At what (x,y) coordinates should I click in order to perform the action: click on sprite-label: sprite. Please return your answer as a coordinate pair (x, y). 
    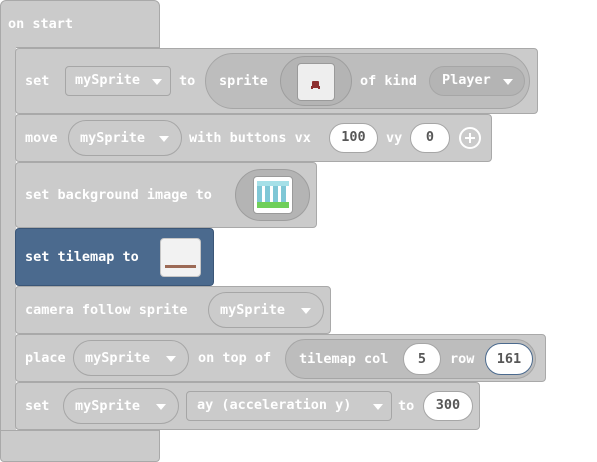
    Looking at the image, I should click on (243, 81).